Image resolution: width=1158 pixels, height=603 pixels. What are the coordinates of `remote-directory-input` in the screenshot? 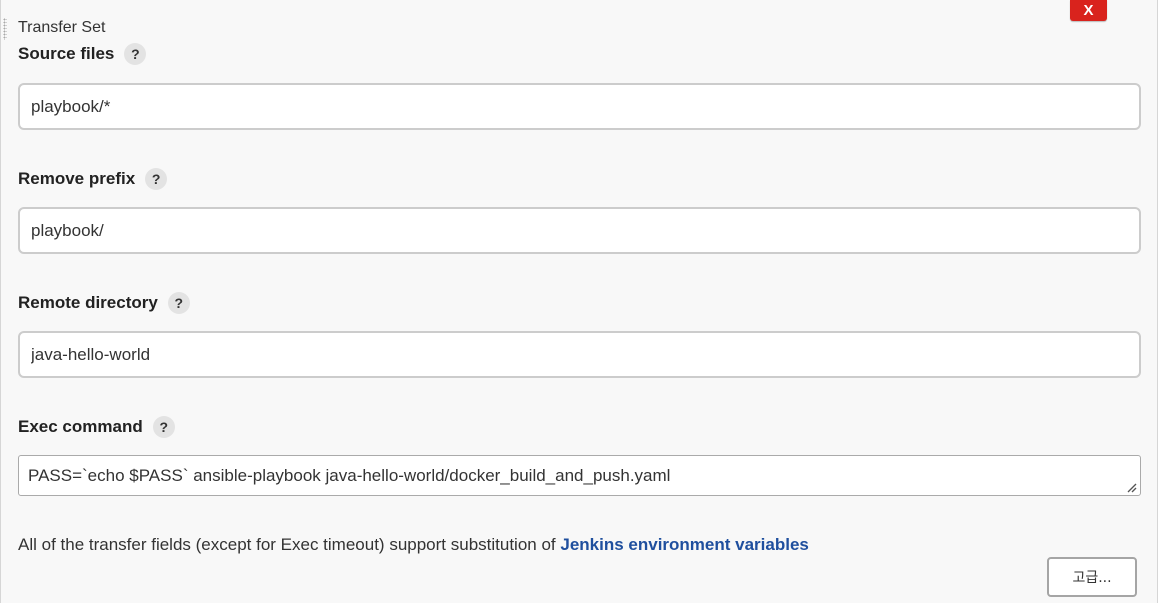 It's located at (579, 354).